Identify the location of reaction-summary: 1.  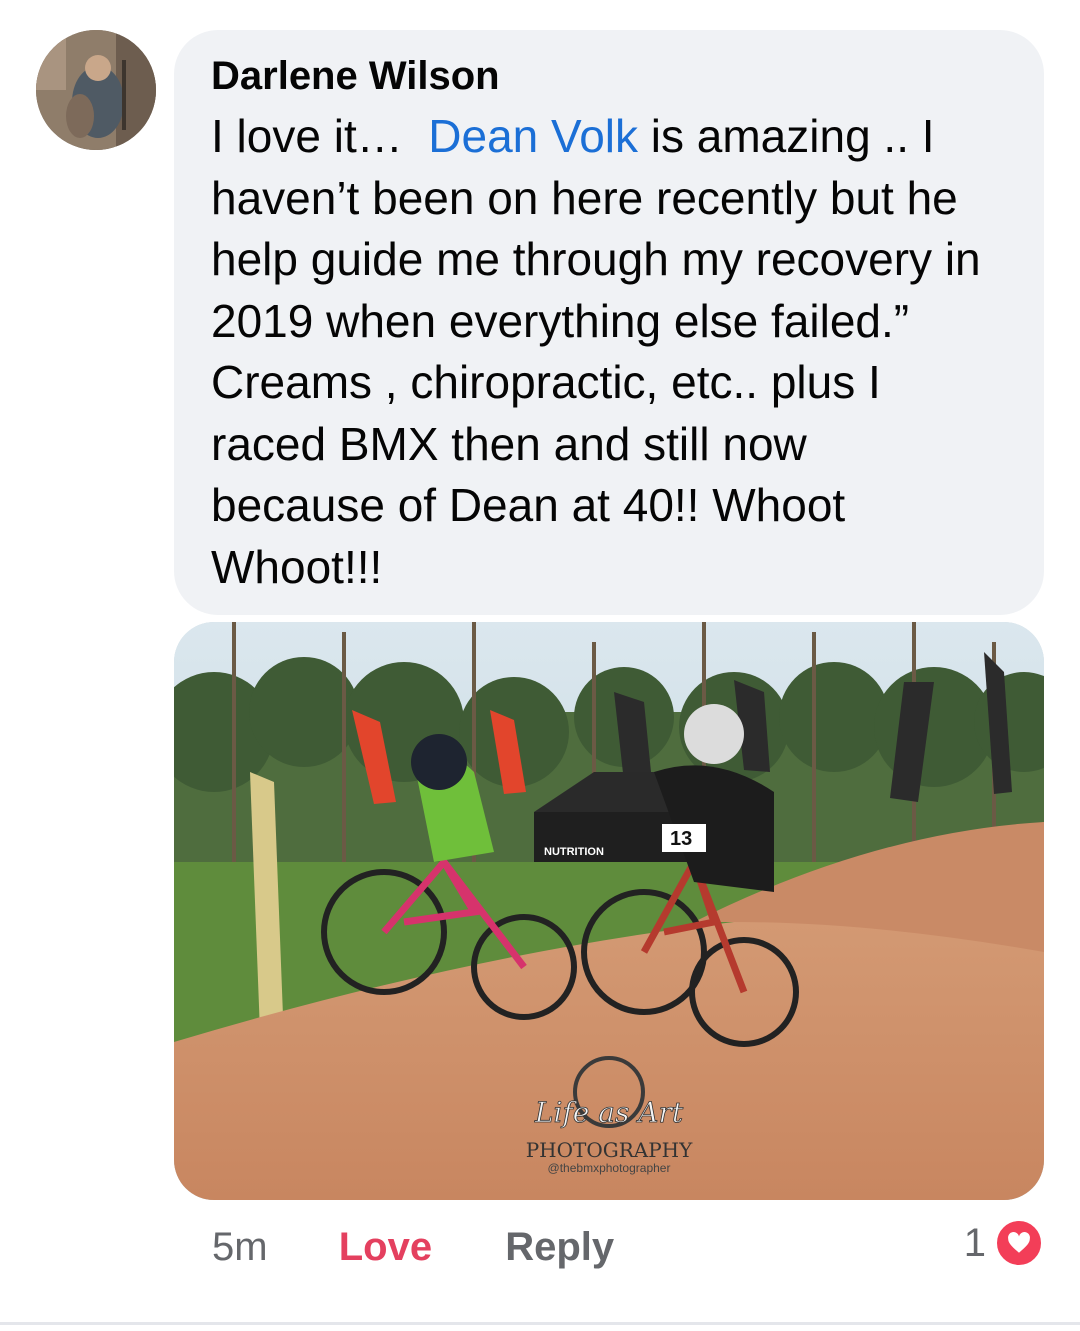
(1004, 1243).